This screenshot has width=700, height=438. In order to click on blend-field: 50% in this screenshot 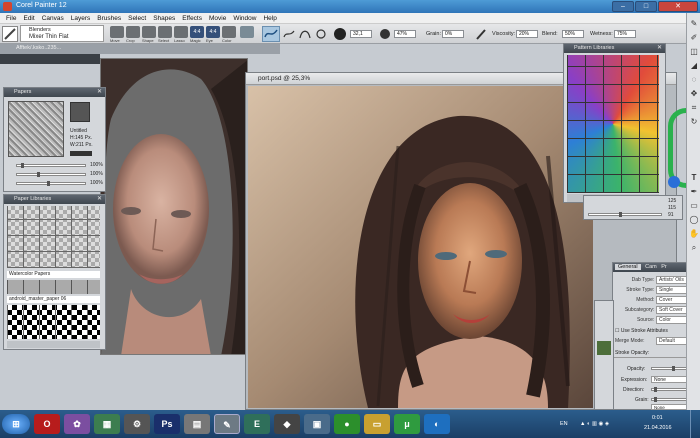, I will do `click(573, 34)`.